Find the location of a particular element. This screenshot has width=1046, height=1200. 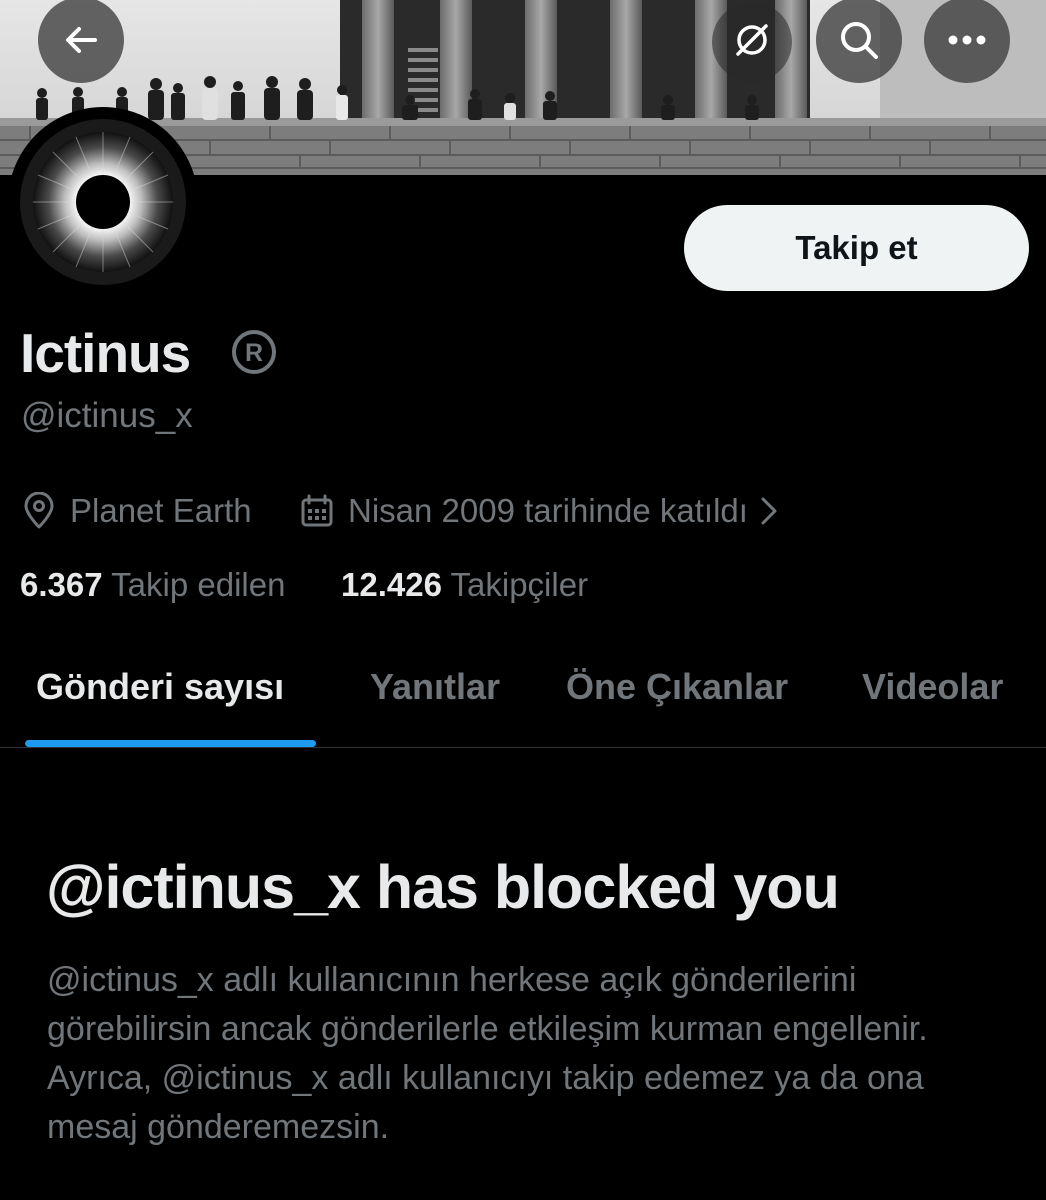

slashed-circle-icon is located at coordinates (752, 42).